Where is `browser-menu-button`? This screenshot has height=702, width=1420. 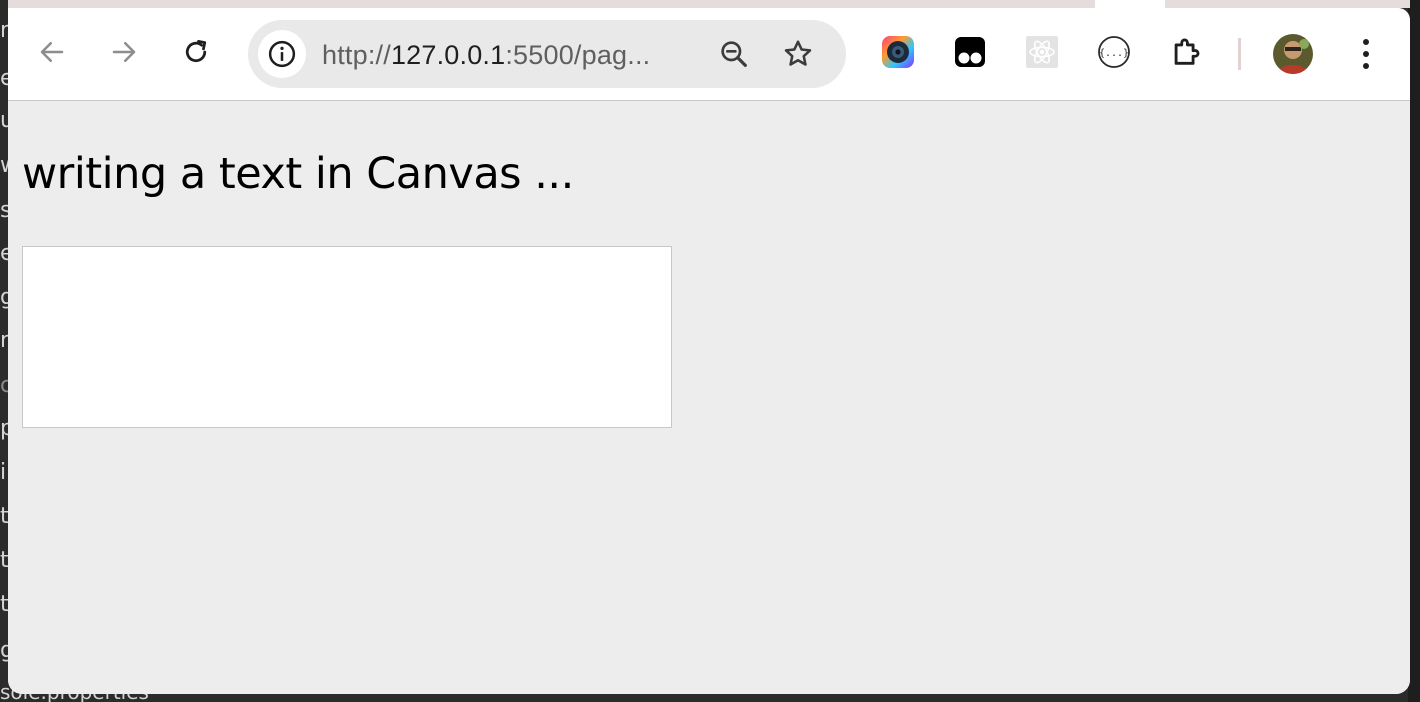
browser-menu-button is located at coordinates (1366, 54).